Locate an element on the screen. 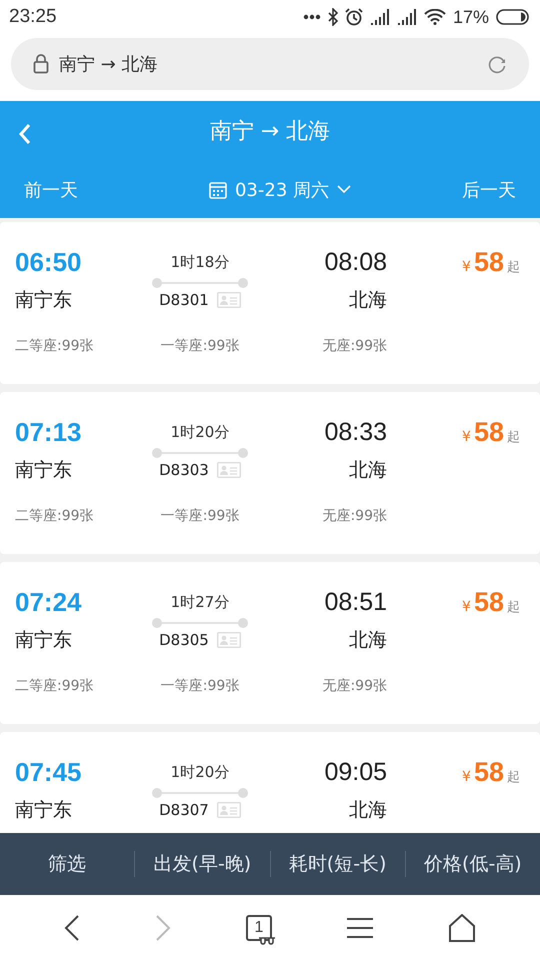 The width and height of the screenshot is (540, 960). departure-time: 07:24 is located at coordinates (48, 602).